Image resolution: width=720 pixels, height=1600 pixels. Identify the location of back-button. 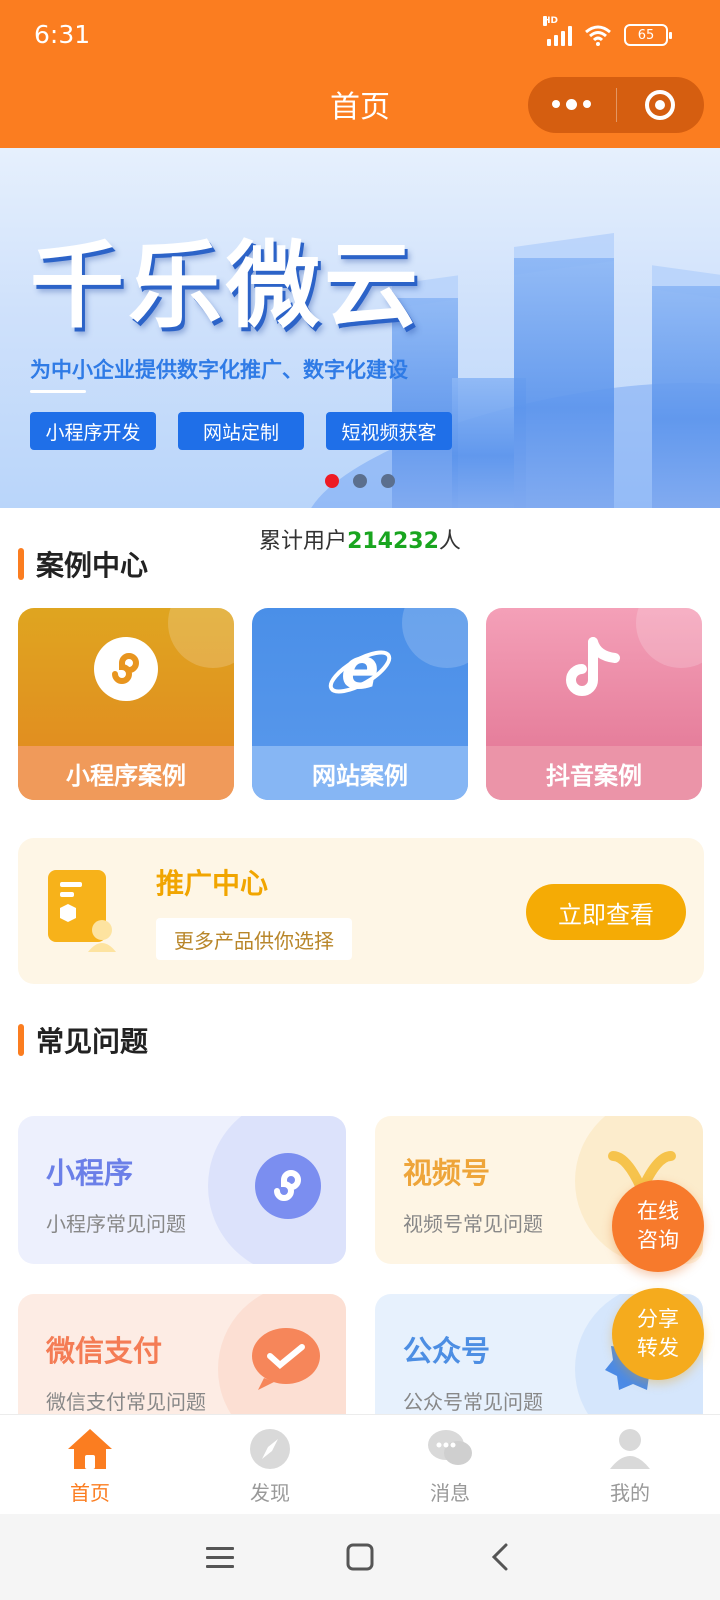
(500, 1557).